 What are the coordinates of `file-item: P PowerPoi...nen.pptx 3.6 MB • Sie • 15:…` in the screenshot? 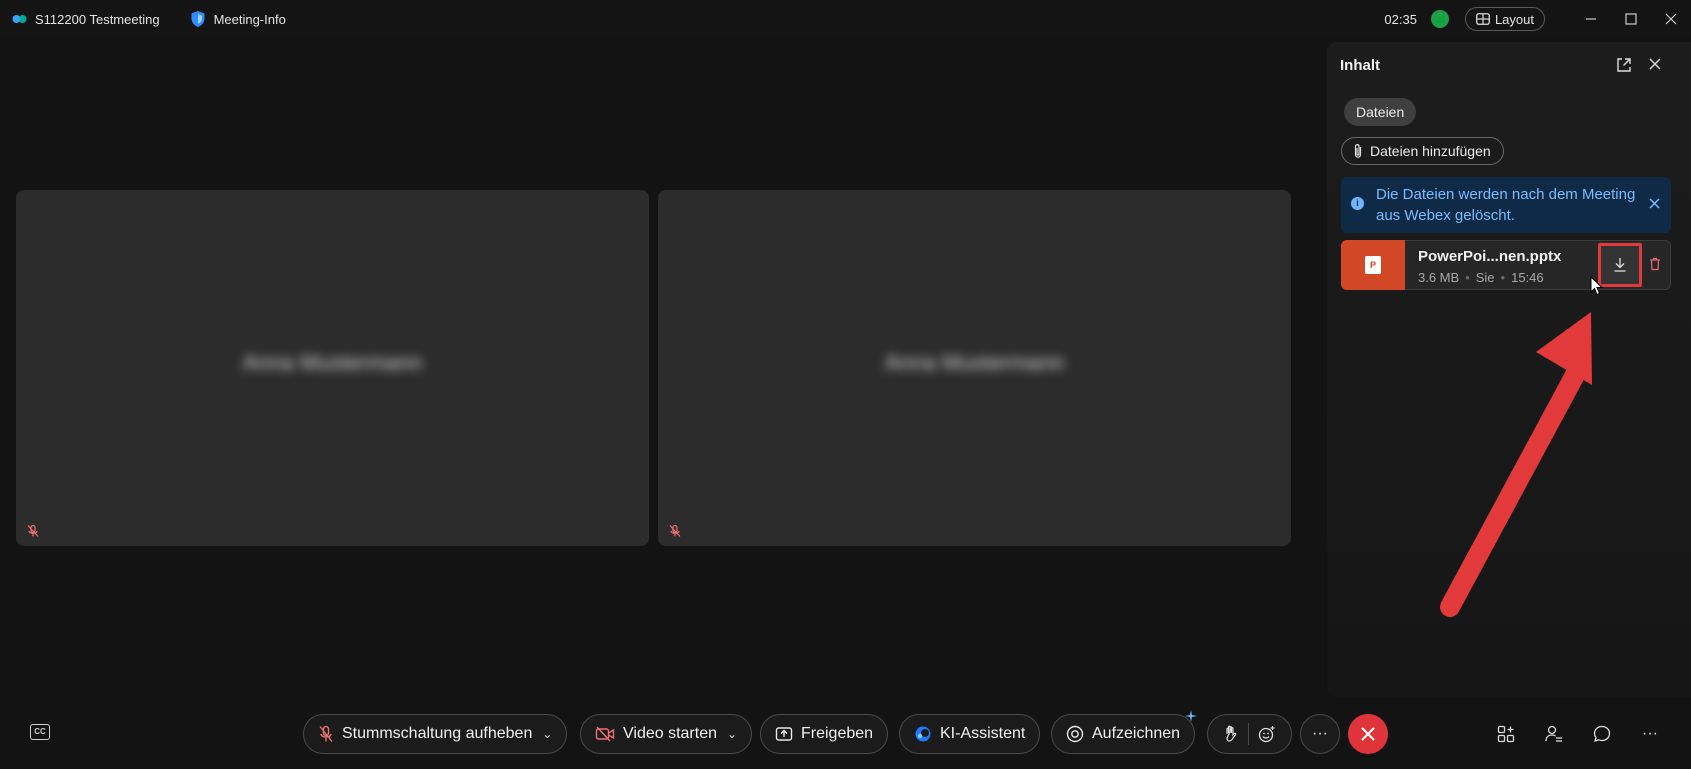 It's located at (1506, 265).